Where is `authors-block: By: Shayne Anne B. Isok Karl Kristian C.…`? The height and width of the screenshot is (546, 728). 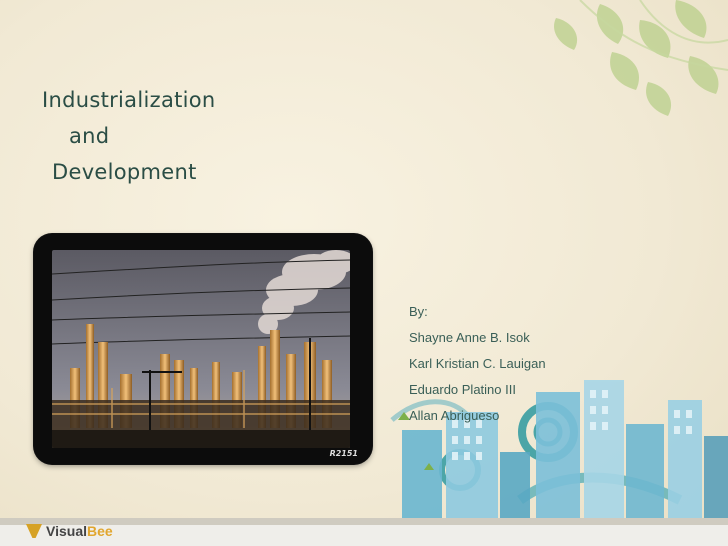 authors-block: By: Shayne Anne B. Isok Karl Kristian C.… is located at coordinates (477, 369).